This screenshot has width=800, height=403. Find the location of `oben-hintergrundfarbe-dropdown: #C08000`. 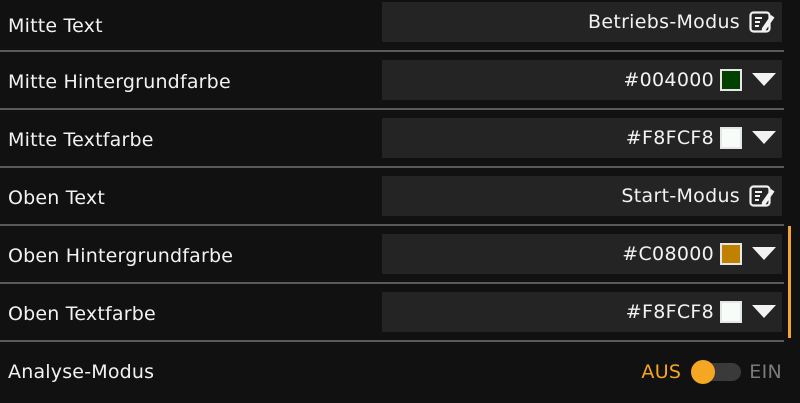

oben-hintergrundfarbe-dropdown: #C08000 is located at coordinates (582, 254).